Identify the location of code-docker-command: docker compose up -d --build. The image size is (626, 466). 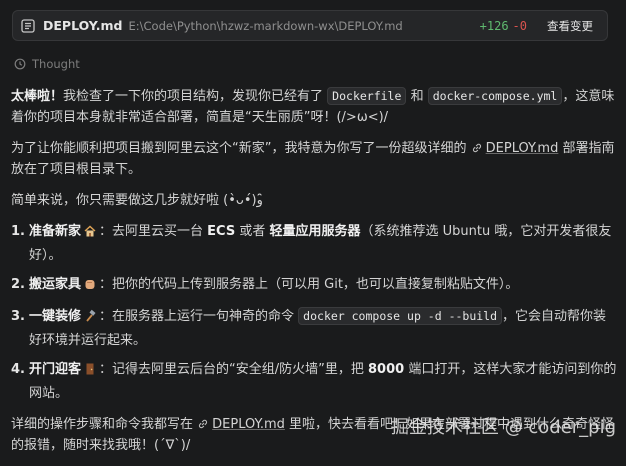
(400, 316).